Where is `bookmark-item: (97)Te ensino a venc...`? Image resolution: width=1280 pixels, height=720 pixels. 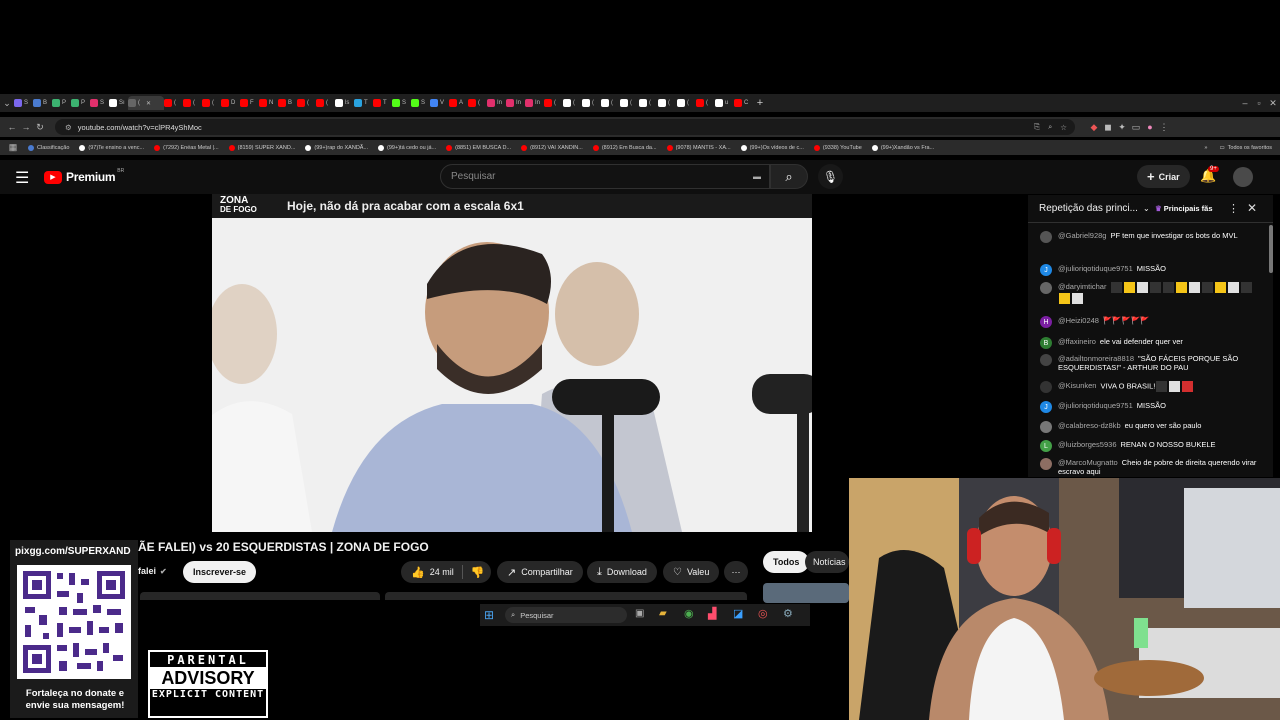
bookmark-item: (97)Te ensino a venc... is located at coordinates (111, 147).